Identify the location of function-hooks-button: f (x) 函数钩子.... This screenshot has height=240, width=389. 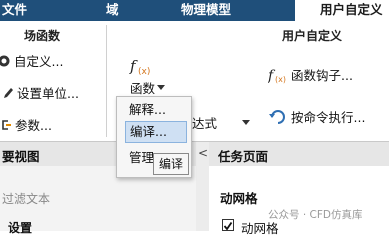
(310, 76).